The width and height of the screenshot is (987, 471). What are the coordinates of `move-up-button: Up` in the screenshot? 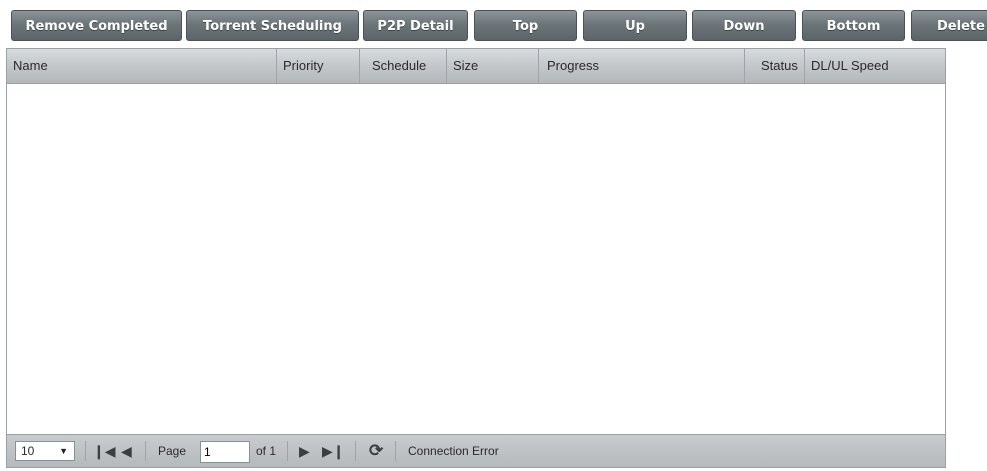 It's located at (635, 25).